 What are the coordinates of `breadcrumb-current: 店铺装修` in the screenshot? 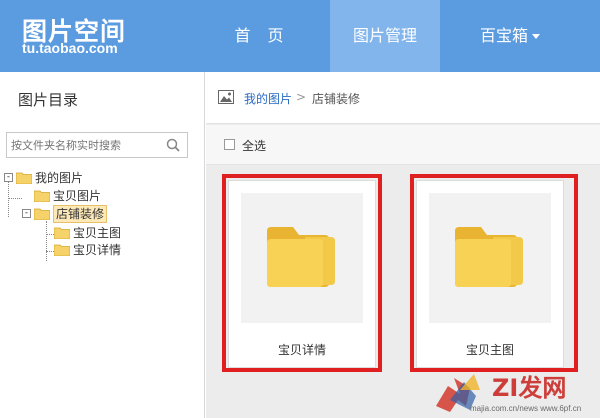 It's located at (336, 99).